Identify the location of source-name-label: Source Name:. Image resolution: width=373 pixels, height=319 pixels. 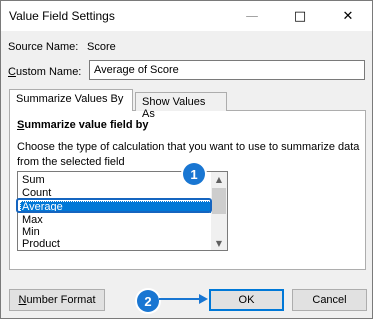
(43, 47).